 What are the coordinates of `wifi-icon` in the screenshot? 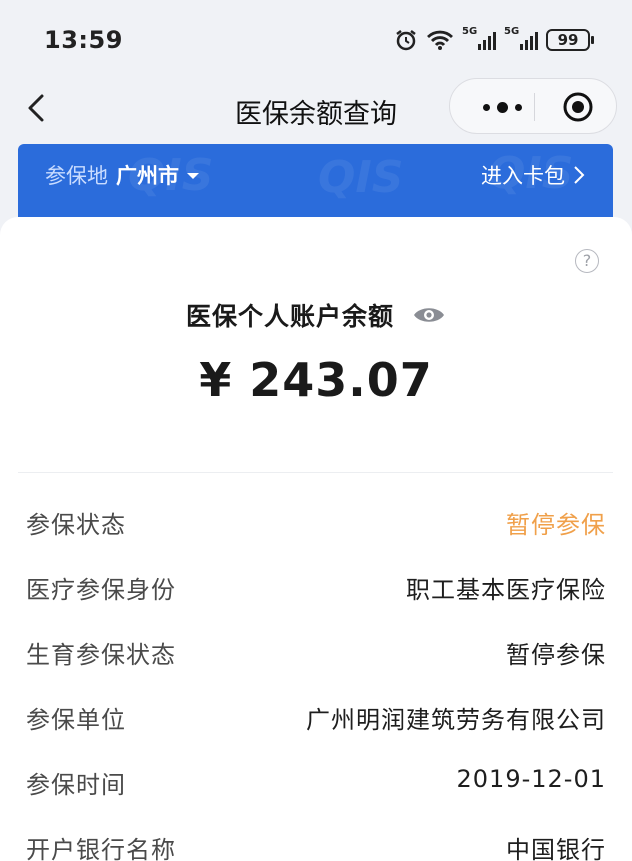 It's located at (440, 40).